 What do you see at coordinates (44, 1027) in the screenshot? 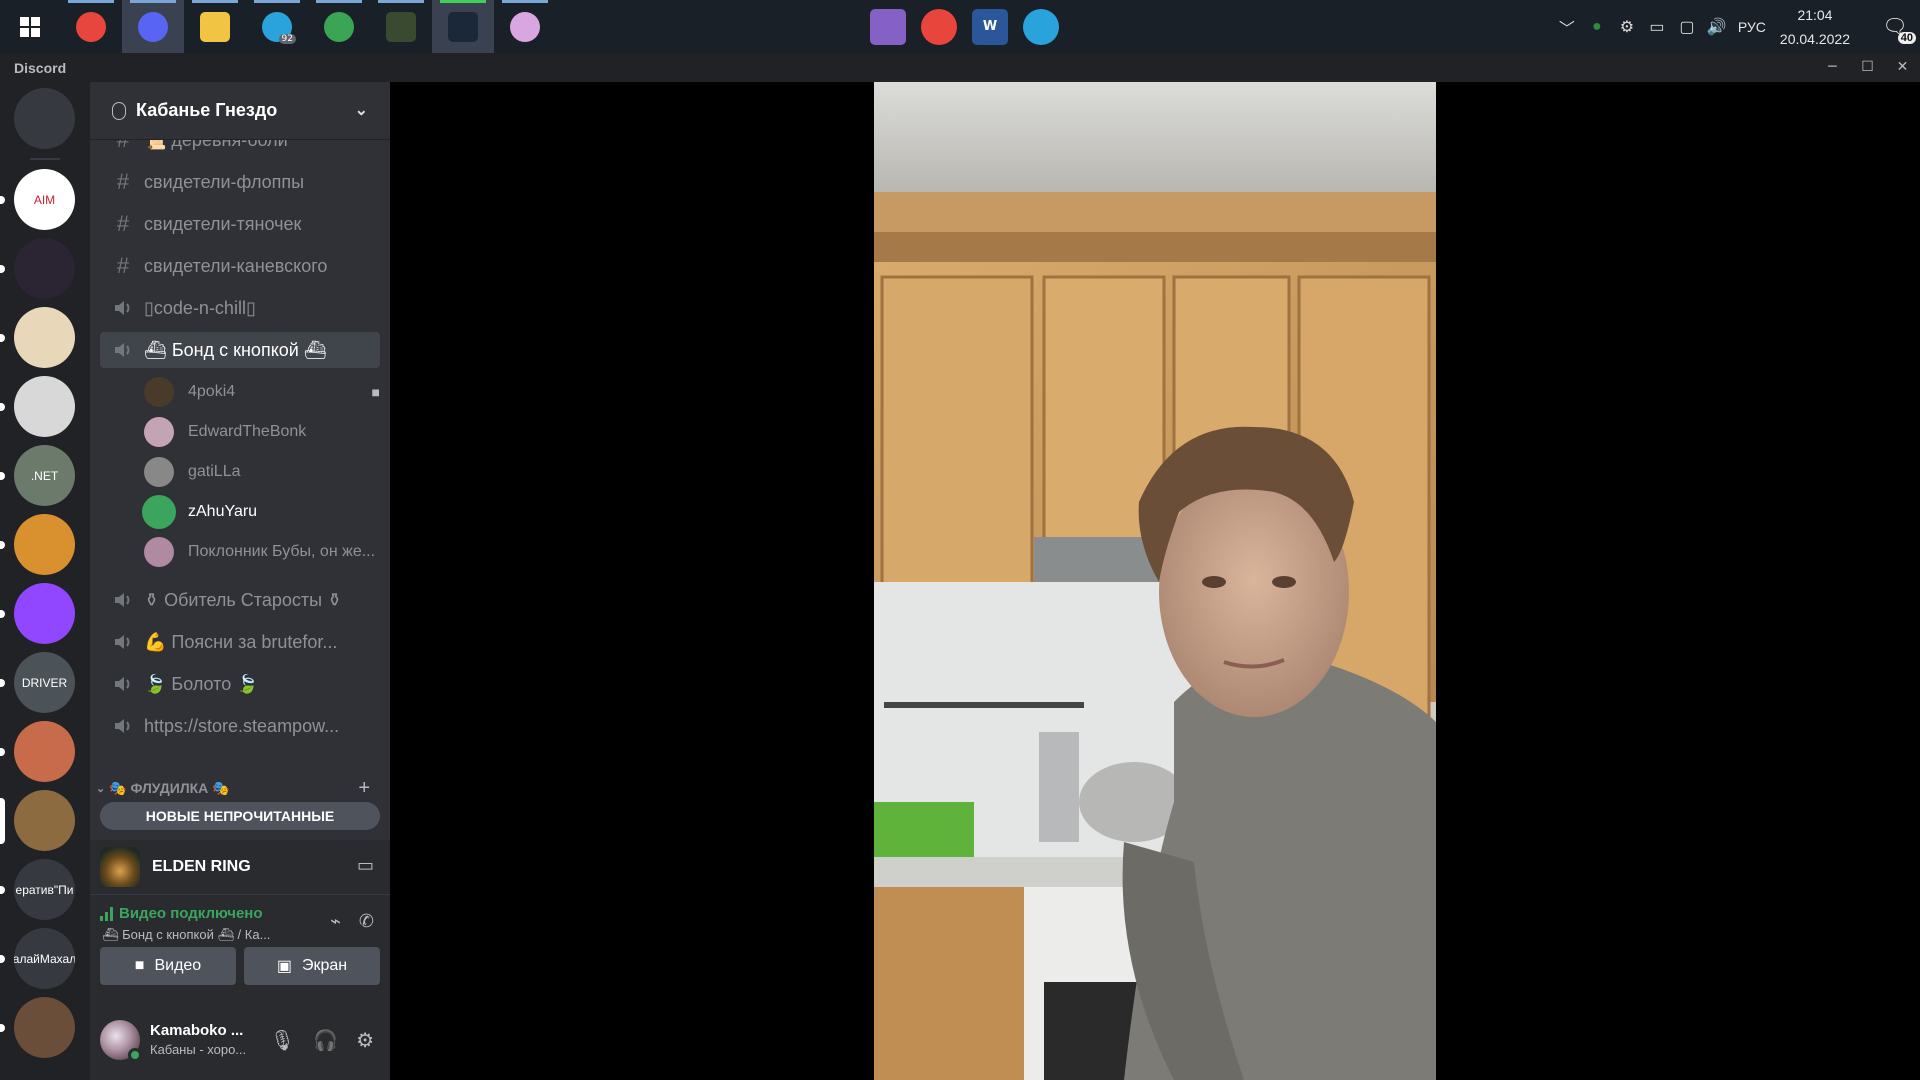
I see `server-icon-bunker` at bounding box center [44, 1027].